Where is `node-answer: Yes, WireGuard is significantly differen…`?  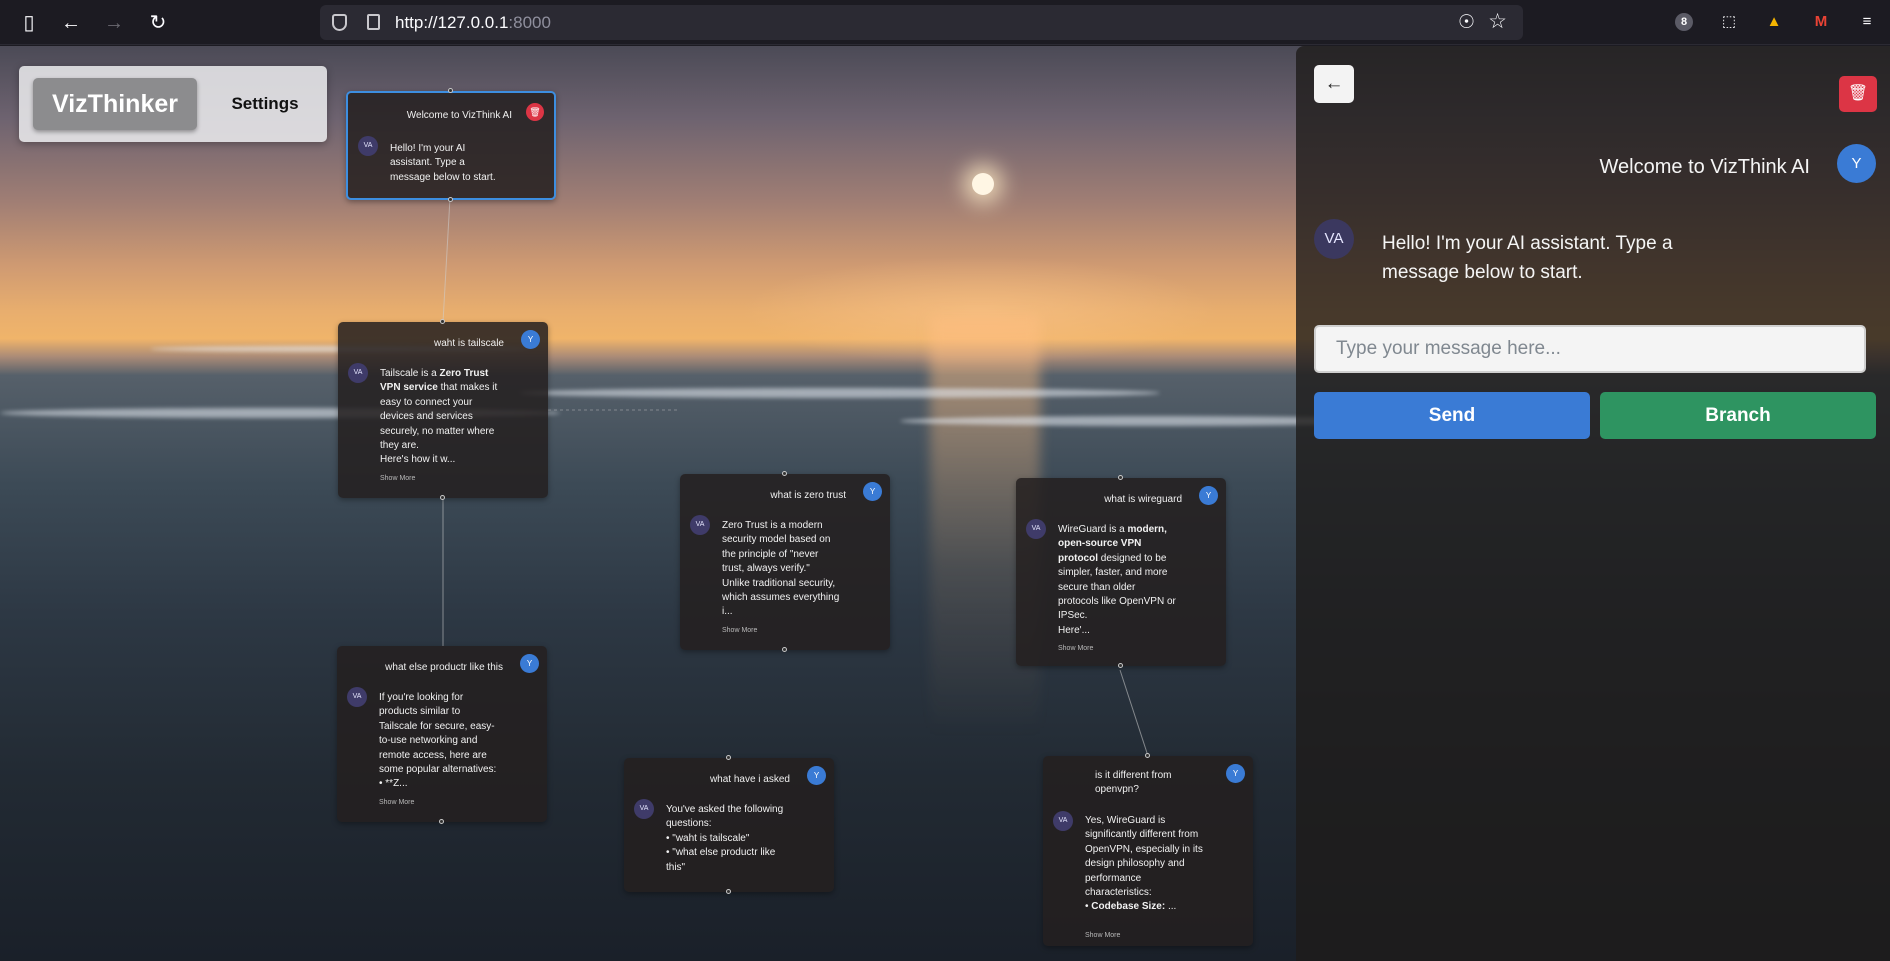 node-answer: Yes, WireGuard is significantly differen… is located at coordinates (1144, 864).